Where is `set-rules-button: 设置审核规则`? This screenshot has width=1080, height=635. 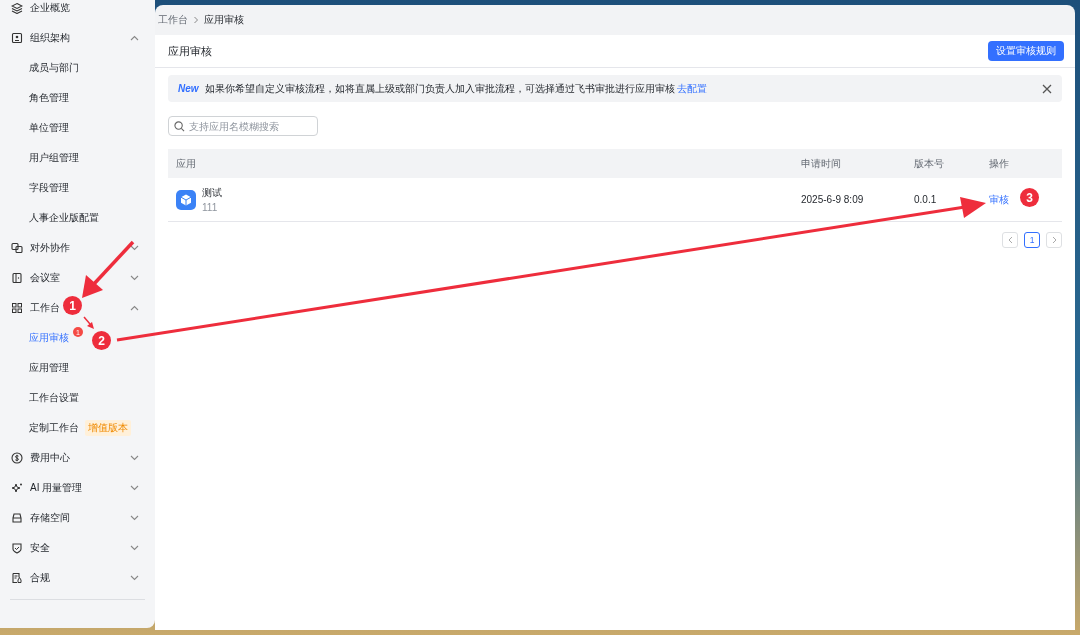 set-rules-button: 设置审核规则 is located at coordinates (1026, 51).